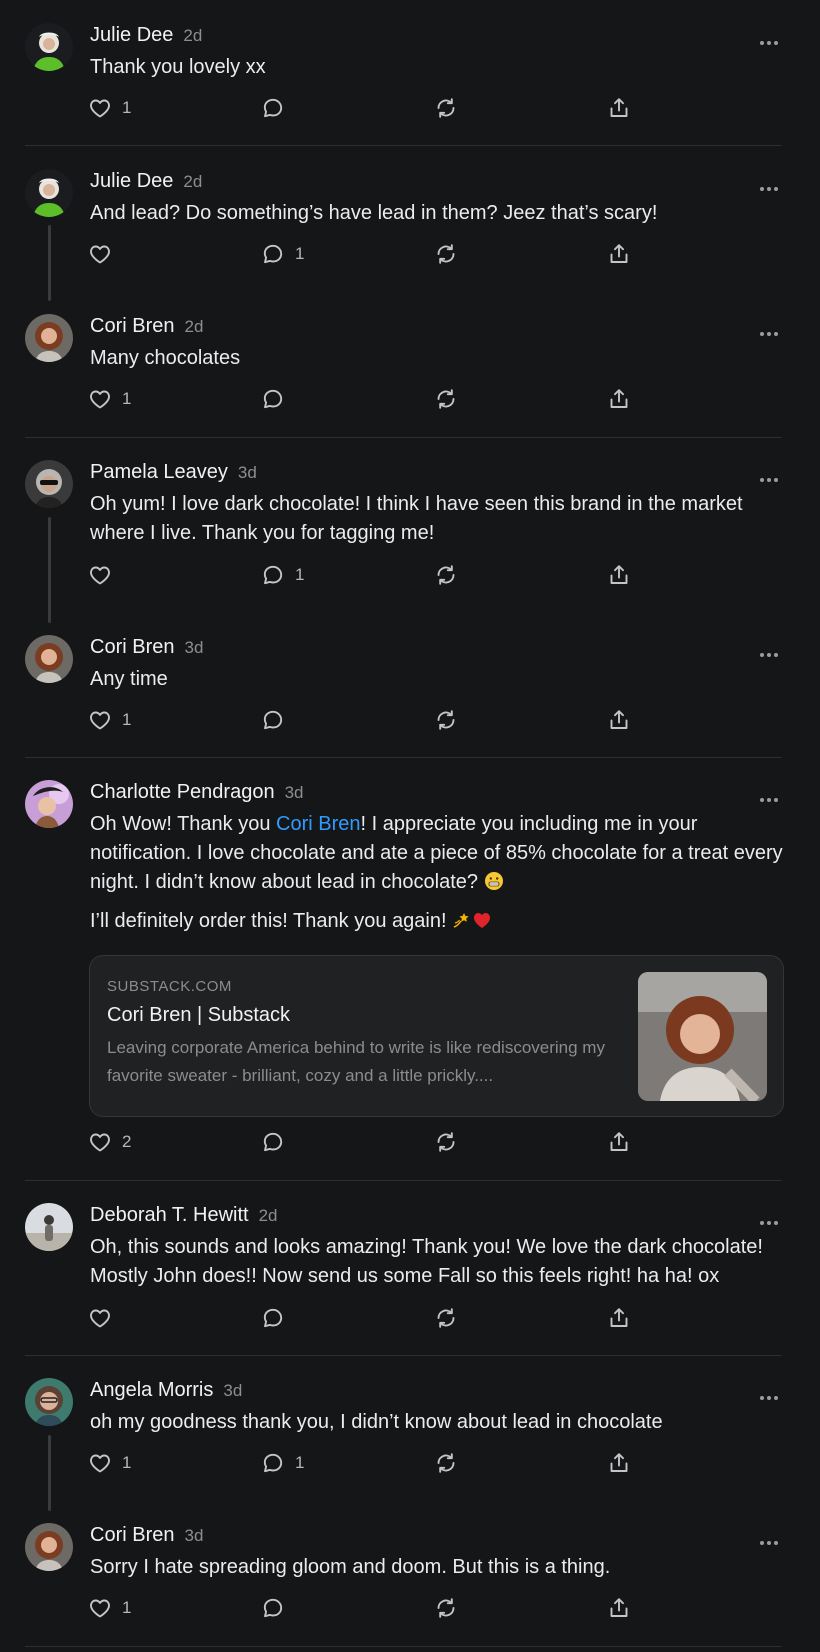  Describe the element at coordinates (300, 1462) in the screenshot. I see `reply-count: 1` at that location.